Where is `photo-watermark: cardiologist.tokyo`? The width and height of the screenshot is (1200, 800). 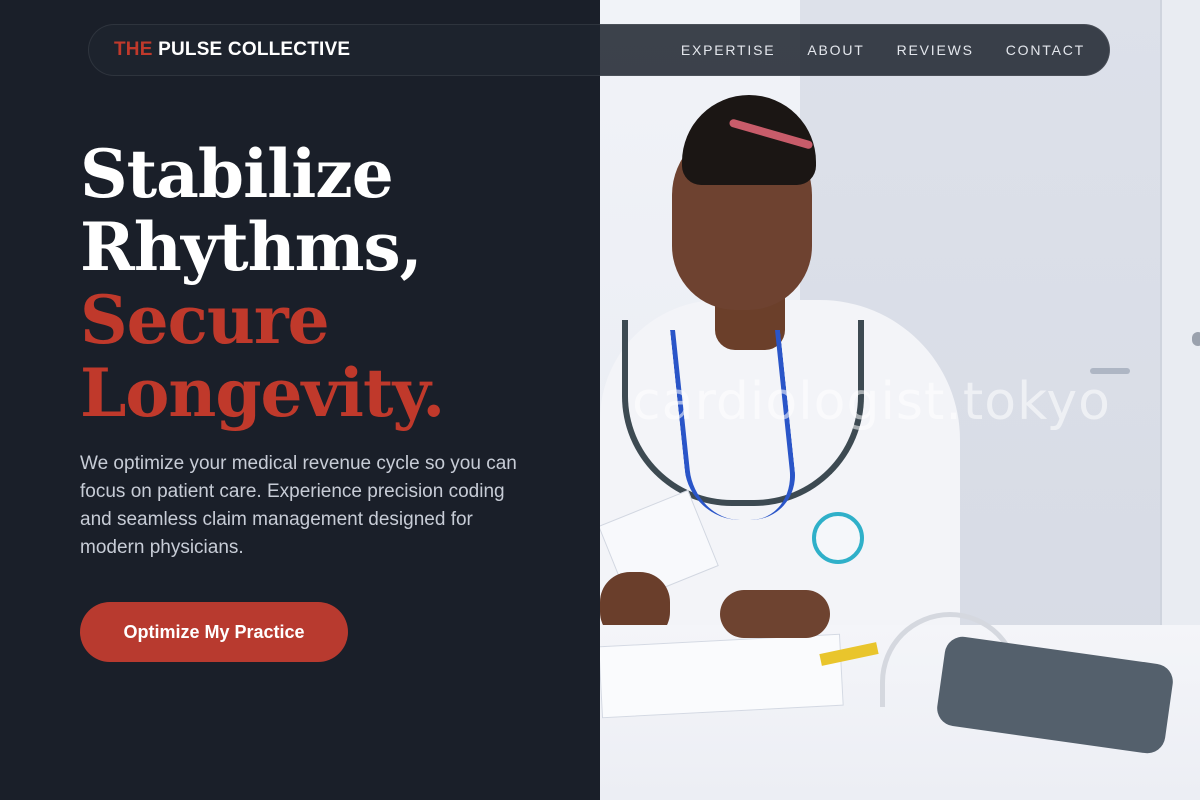
photo-watermark: cardiologist.tokyo is located at coordinates (871, 402).